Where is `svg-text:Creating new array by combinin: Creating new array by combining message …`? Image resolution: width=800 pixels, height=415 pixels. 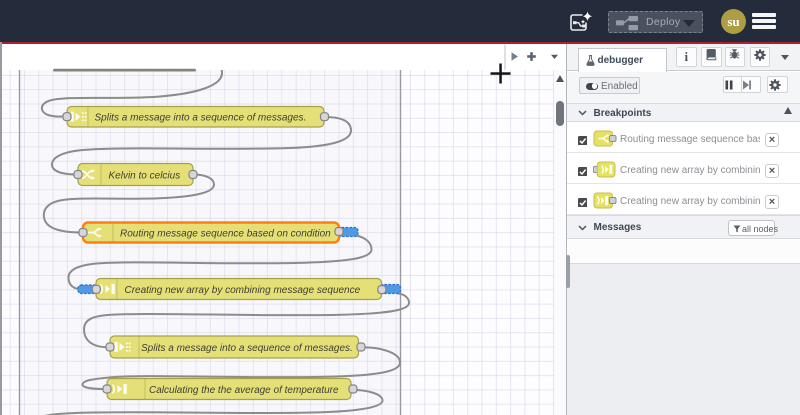
svg-text:Creating new array by combinin: Creating new array by combining message … is located at coordinates (243, 290).